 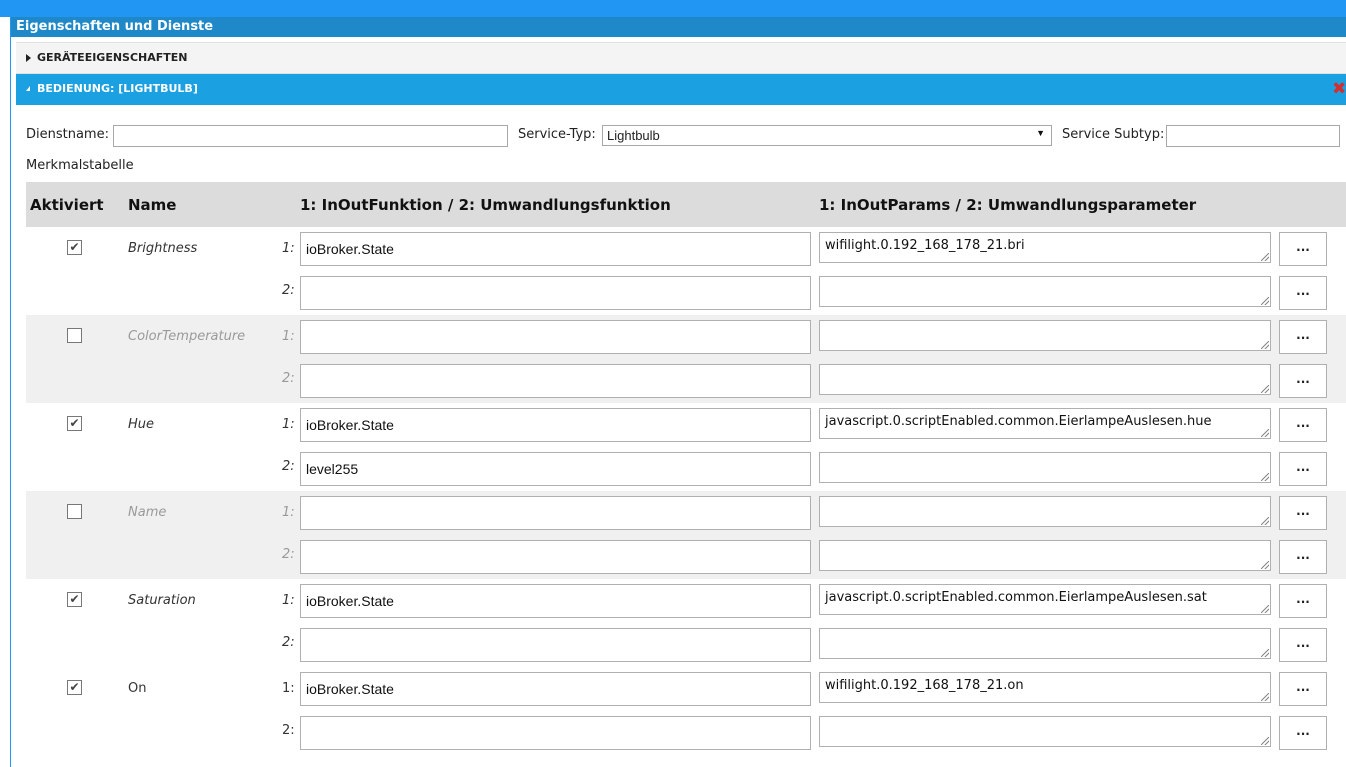 I want to click on inout-params-textarea: wifilight.0.192_168_178_21.bri, so click(x=1045, y=247).